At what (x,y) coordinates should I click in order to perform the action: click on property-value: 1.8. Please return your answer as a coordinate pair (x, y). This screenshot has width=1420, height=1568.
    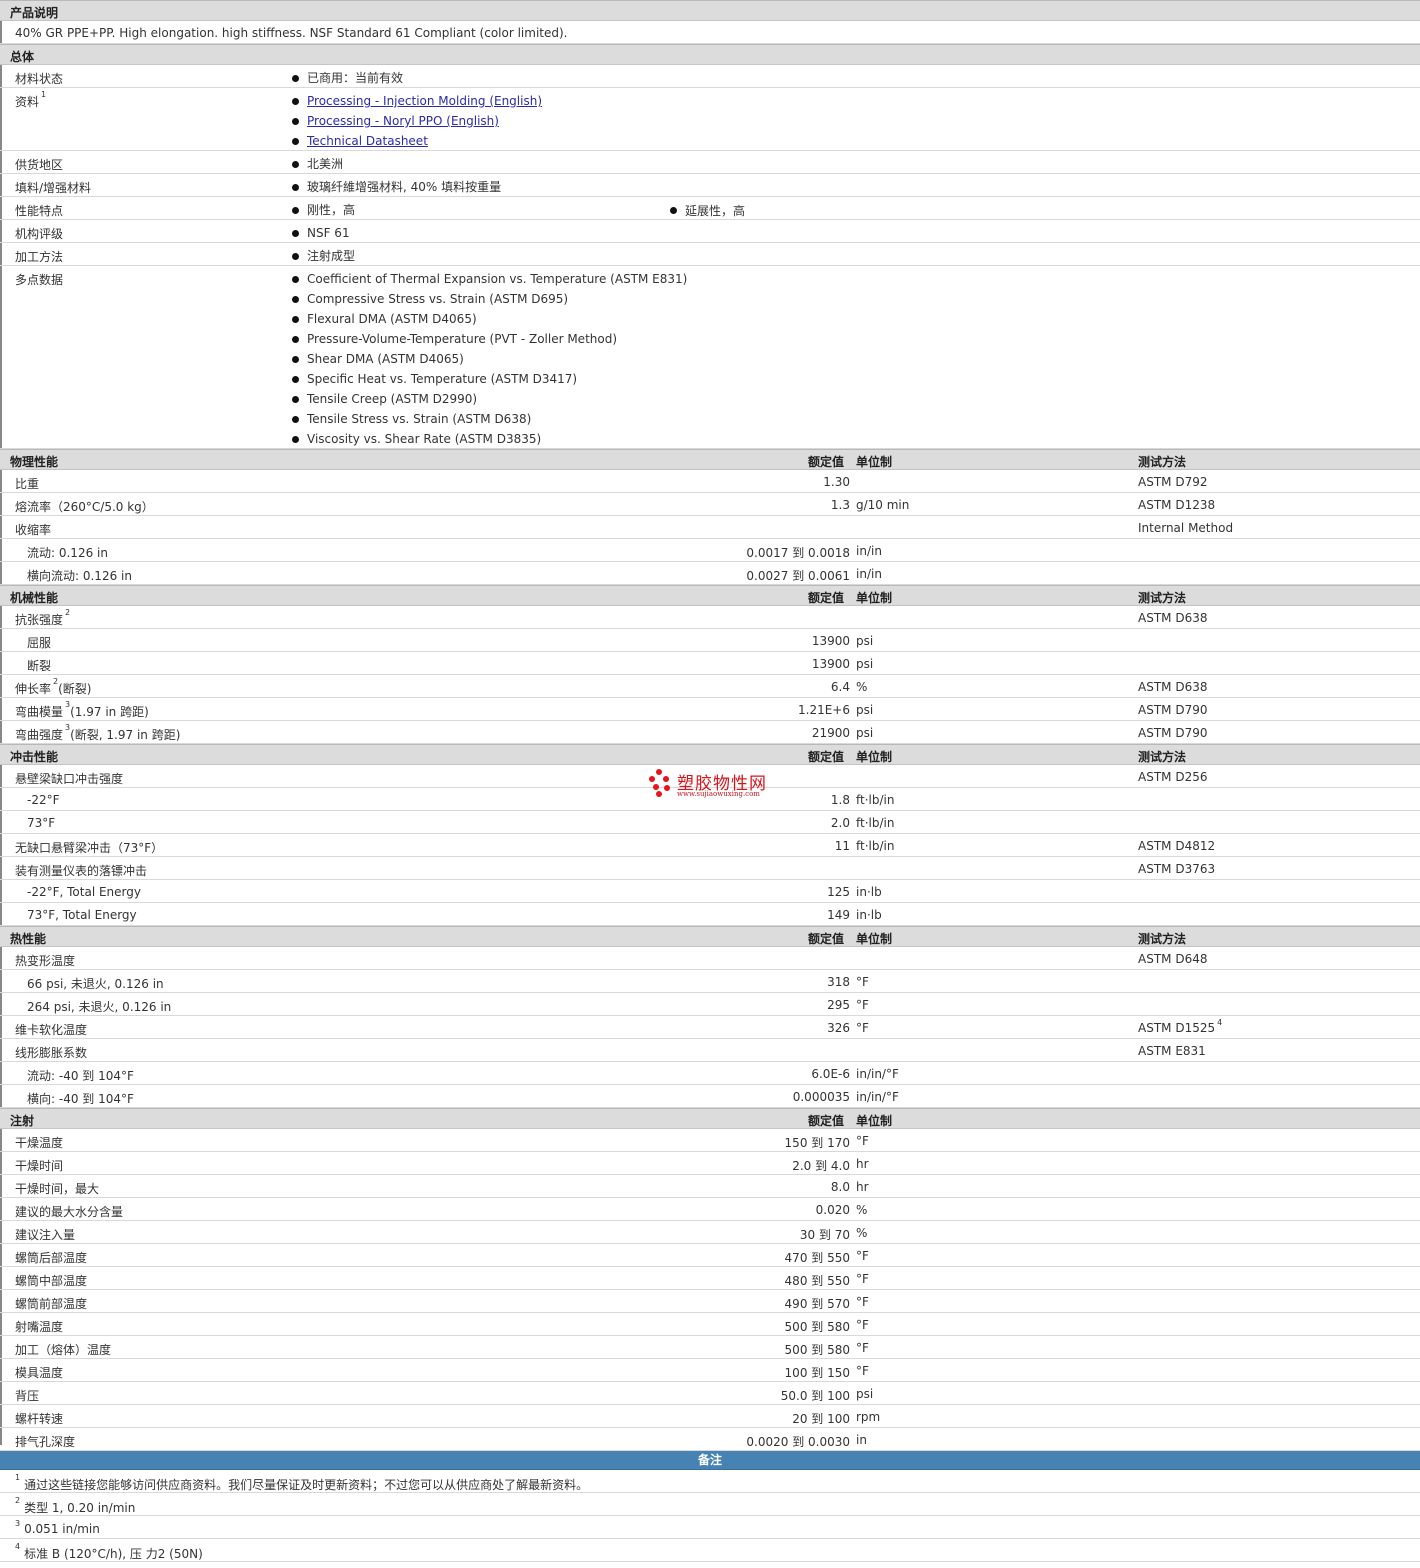
    Looking at the image, I should click on (840, 800).